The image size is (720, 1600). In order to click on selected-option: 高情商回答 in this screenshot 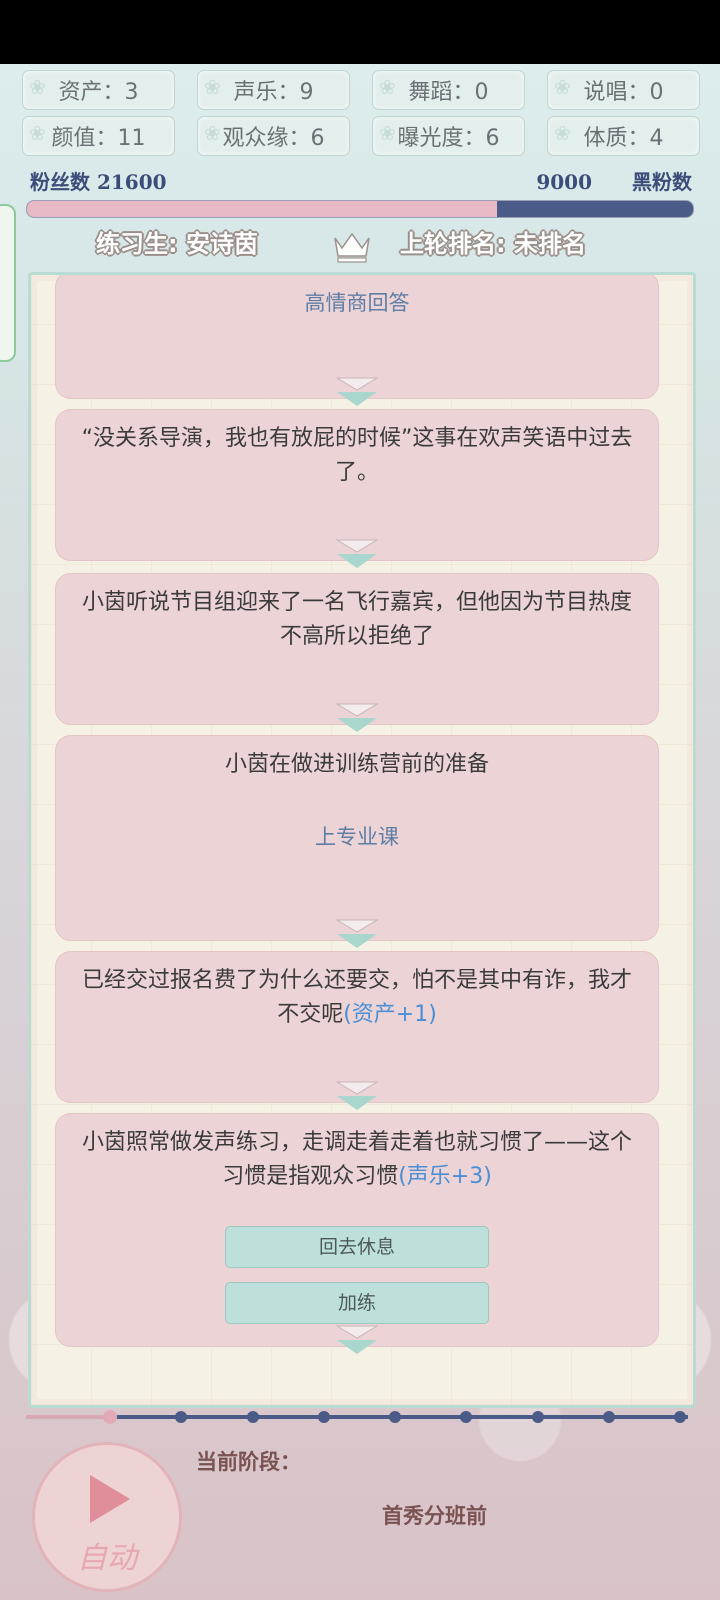, I will do `click(357, 303)`.